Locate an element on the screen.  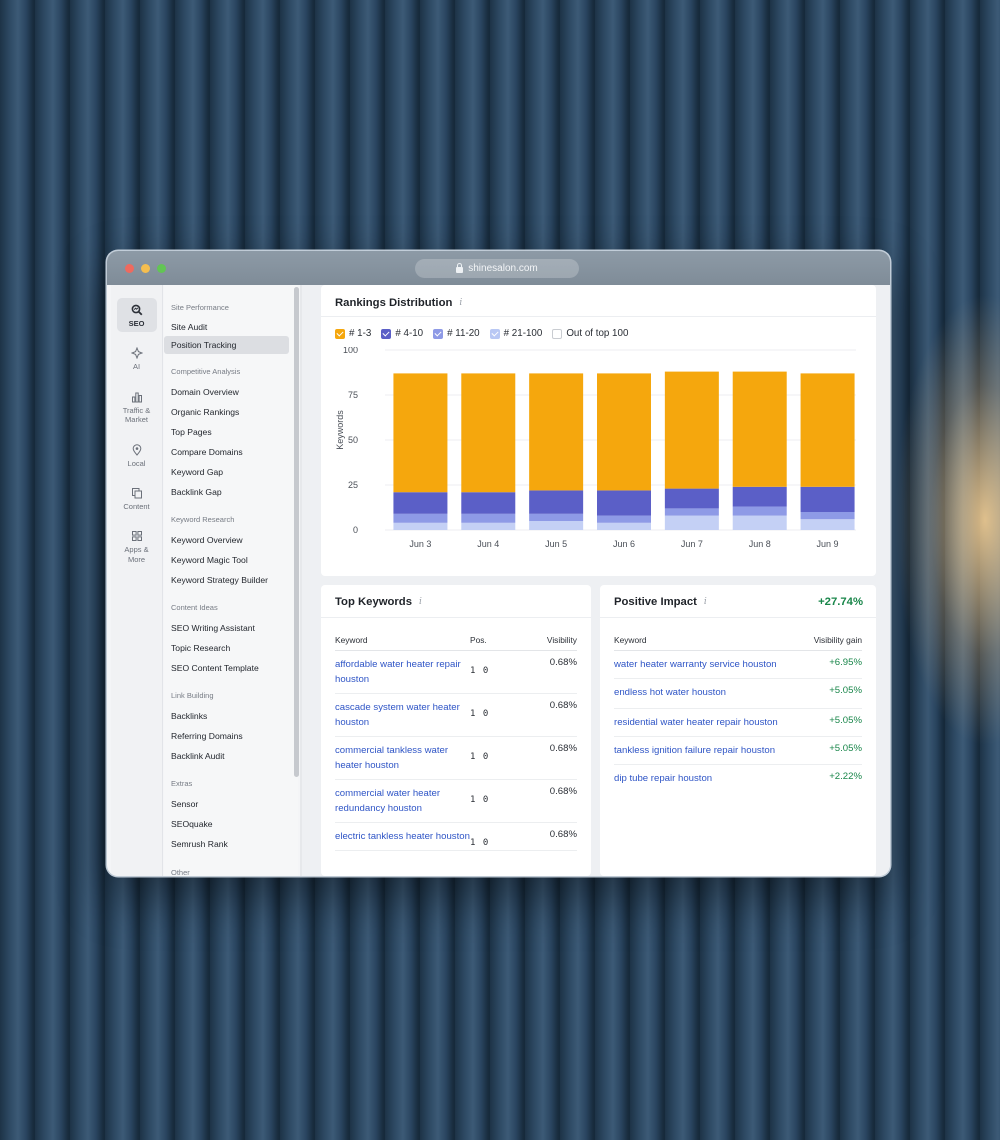
keyword-link: tankless ignition failure repair houston is located at coordinates (699, 750).